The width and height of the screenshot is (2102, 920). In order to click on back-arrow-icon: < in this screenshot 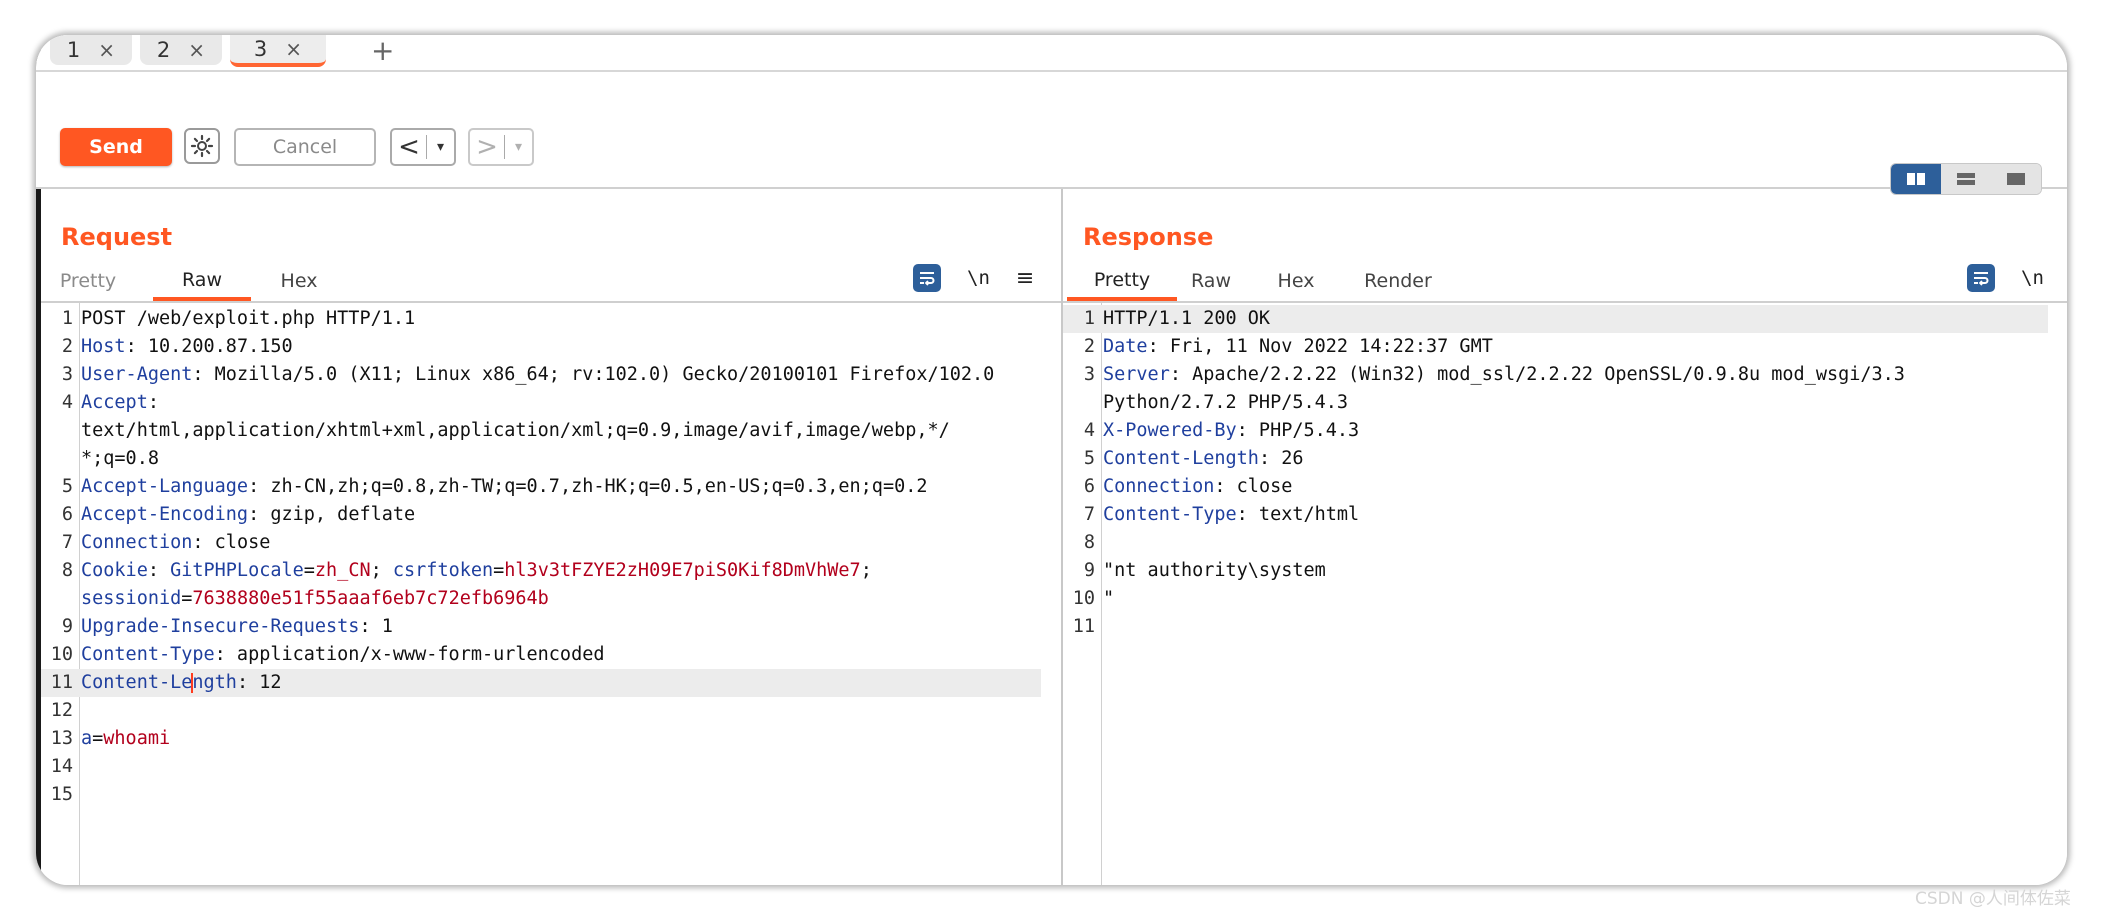, I will do `click(409, 147)`.